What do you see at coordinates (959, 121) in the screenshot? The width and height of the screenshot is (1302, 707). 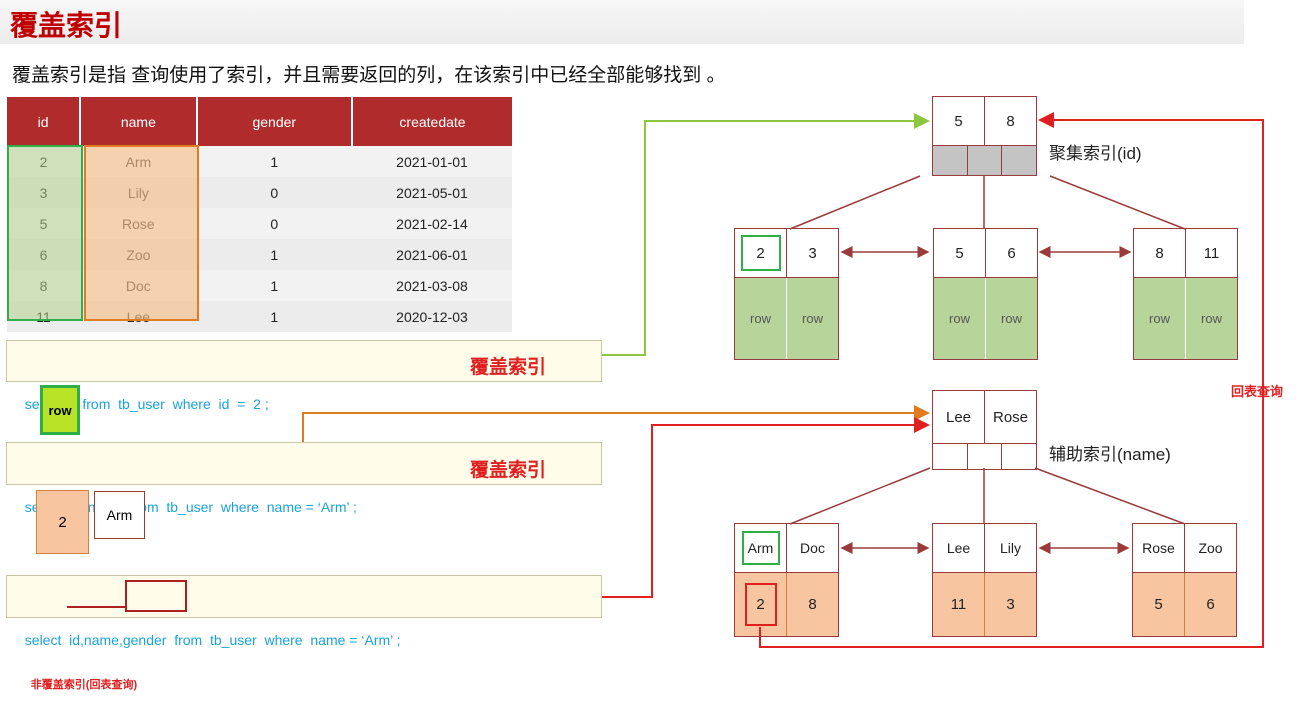 I see `clustered-root-key-1: 5` at bounding box center [959, 121].